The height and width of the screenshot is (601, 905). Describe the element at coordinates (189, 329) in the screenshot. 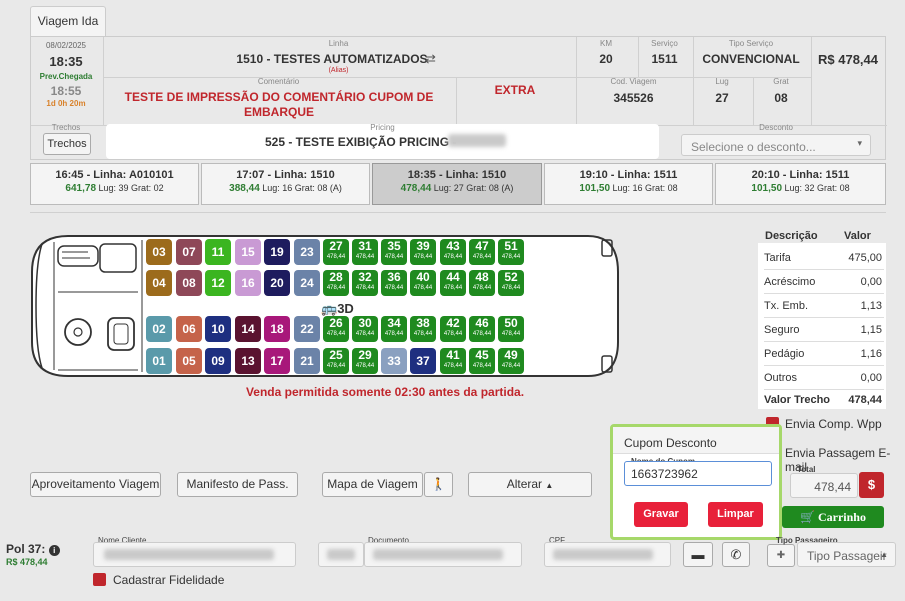

I see `seat-06: 06` at that location.